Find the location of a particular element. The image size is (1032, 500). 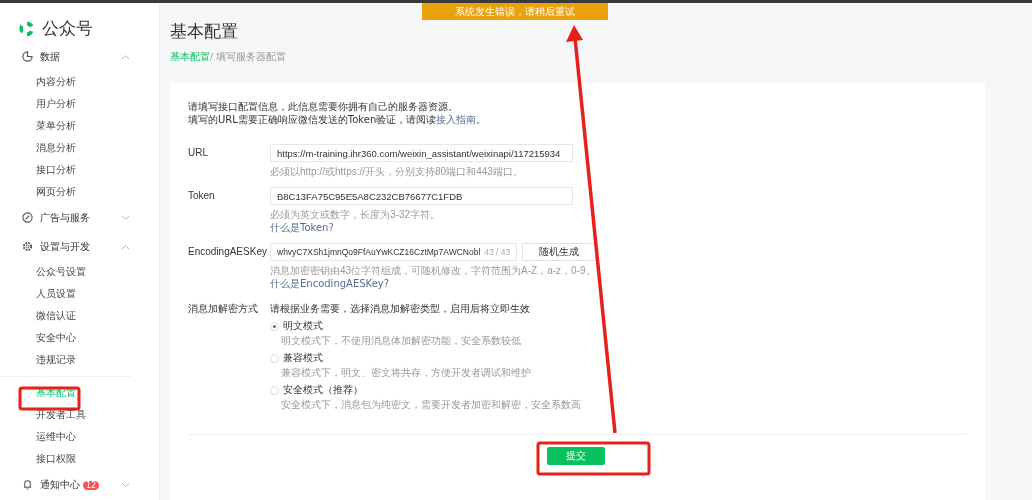

nav-item: 网页分析 is located at coordinates (79, 192).